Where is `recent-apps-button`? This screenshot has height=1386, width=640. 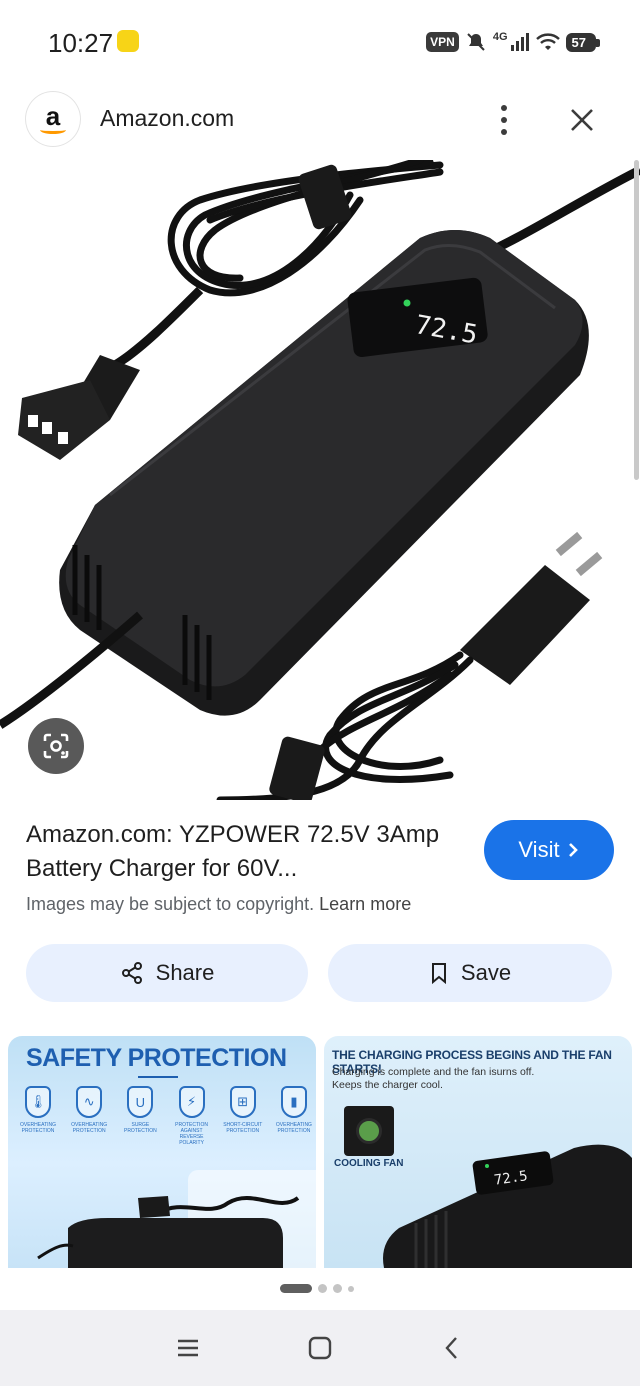
recent-apps-button is located at coordinates (188, 1348).